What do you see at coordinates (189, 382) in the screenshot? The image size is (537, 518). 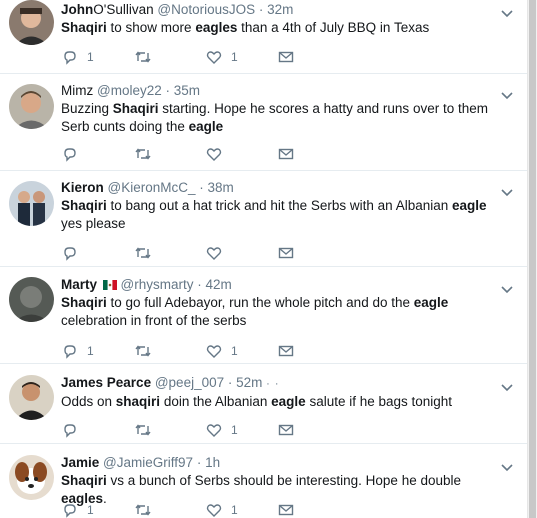 I see `user-handle: @peej_007` at bounding box center [189, 382].